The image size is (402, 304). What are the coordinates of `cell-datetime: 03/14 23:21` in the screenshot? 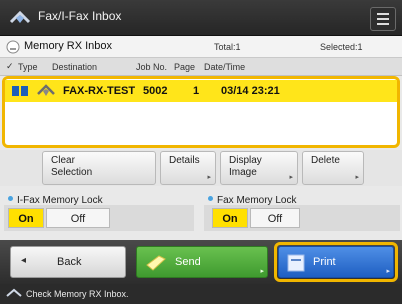 It's located at (250, 91).